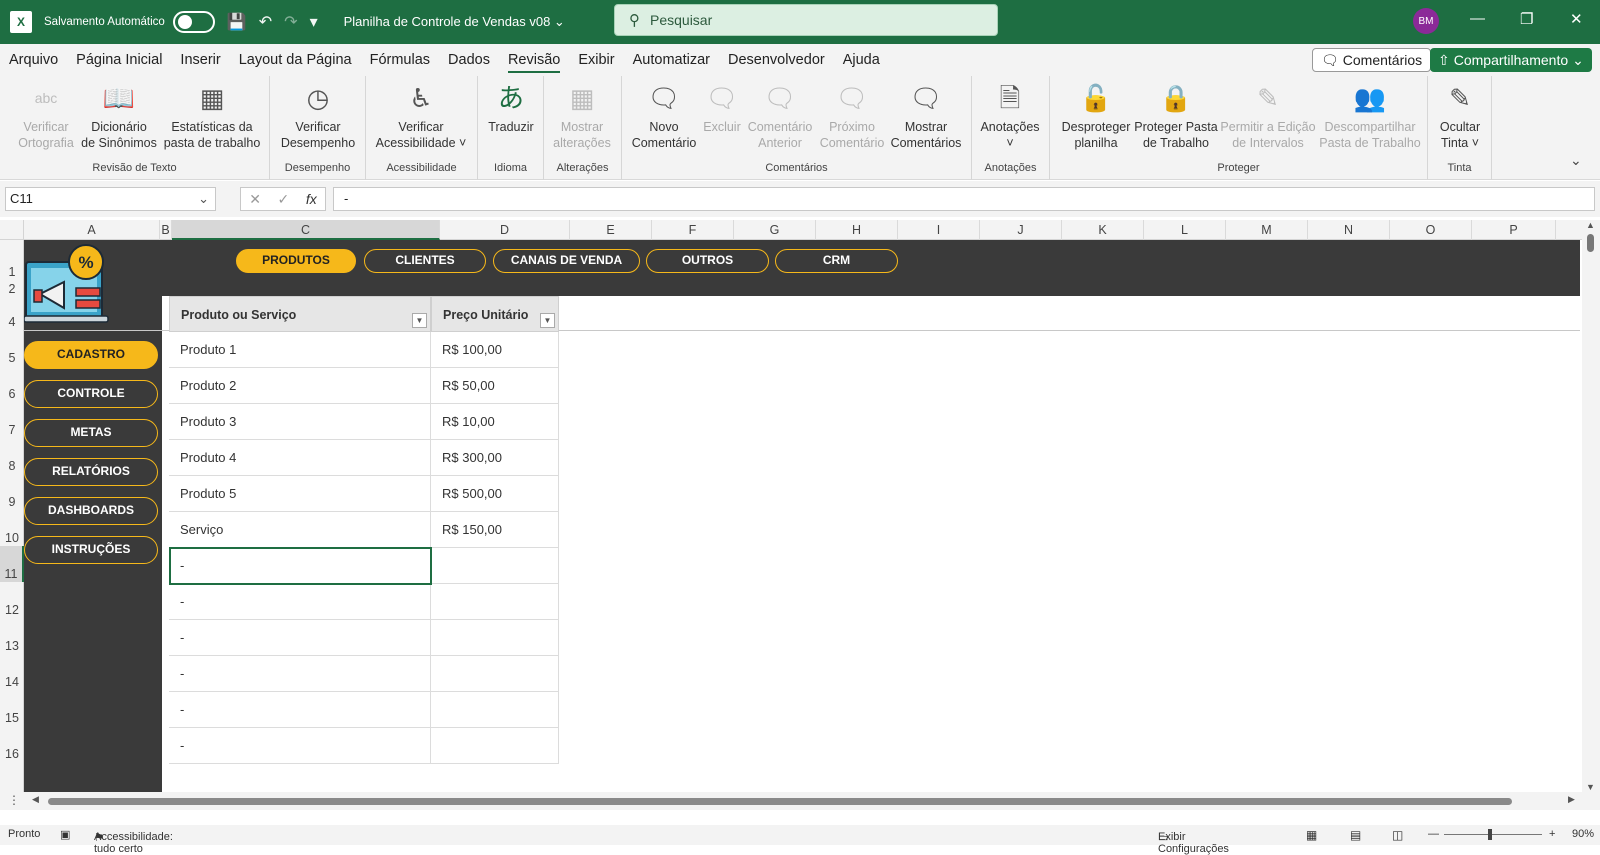 The image size is (1600, 855). I want to click on table-cell: R$ 100,00, so click(495, 350).